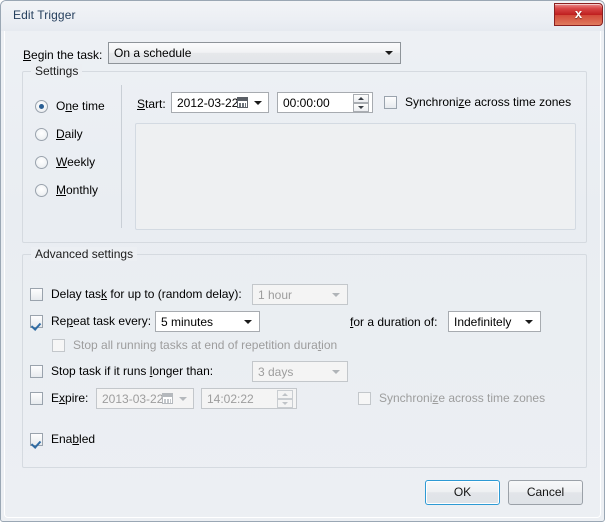 Image resolution: width=605 pixels, height=522 pixels. Describe the element at coordinates (302, 16) in the screenshot. I see `title-bar: Edit Trigger x` at that location.